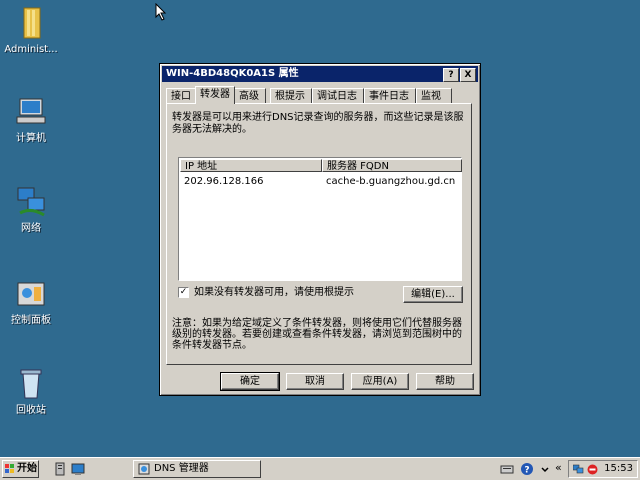  What do you see at coordinates (558, 467) in the screenshot?
I see `tray-expand-chevron: «` at bounding box center [558, 467].